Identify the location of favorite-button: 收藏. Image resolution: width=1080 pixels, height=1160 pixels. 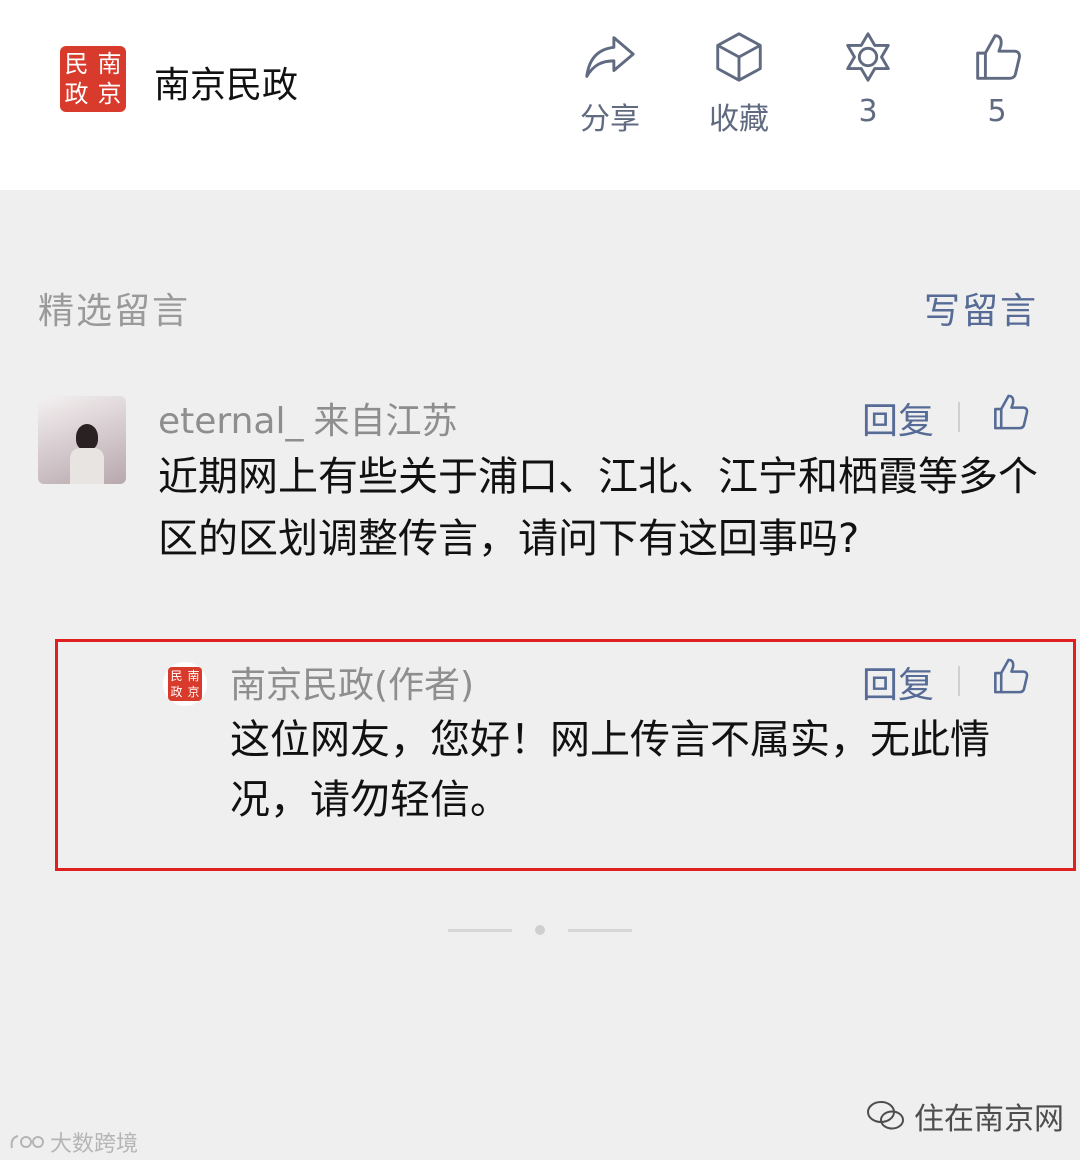
(739, 83).